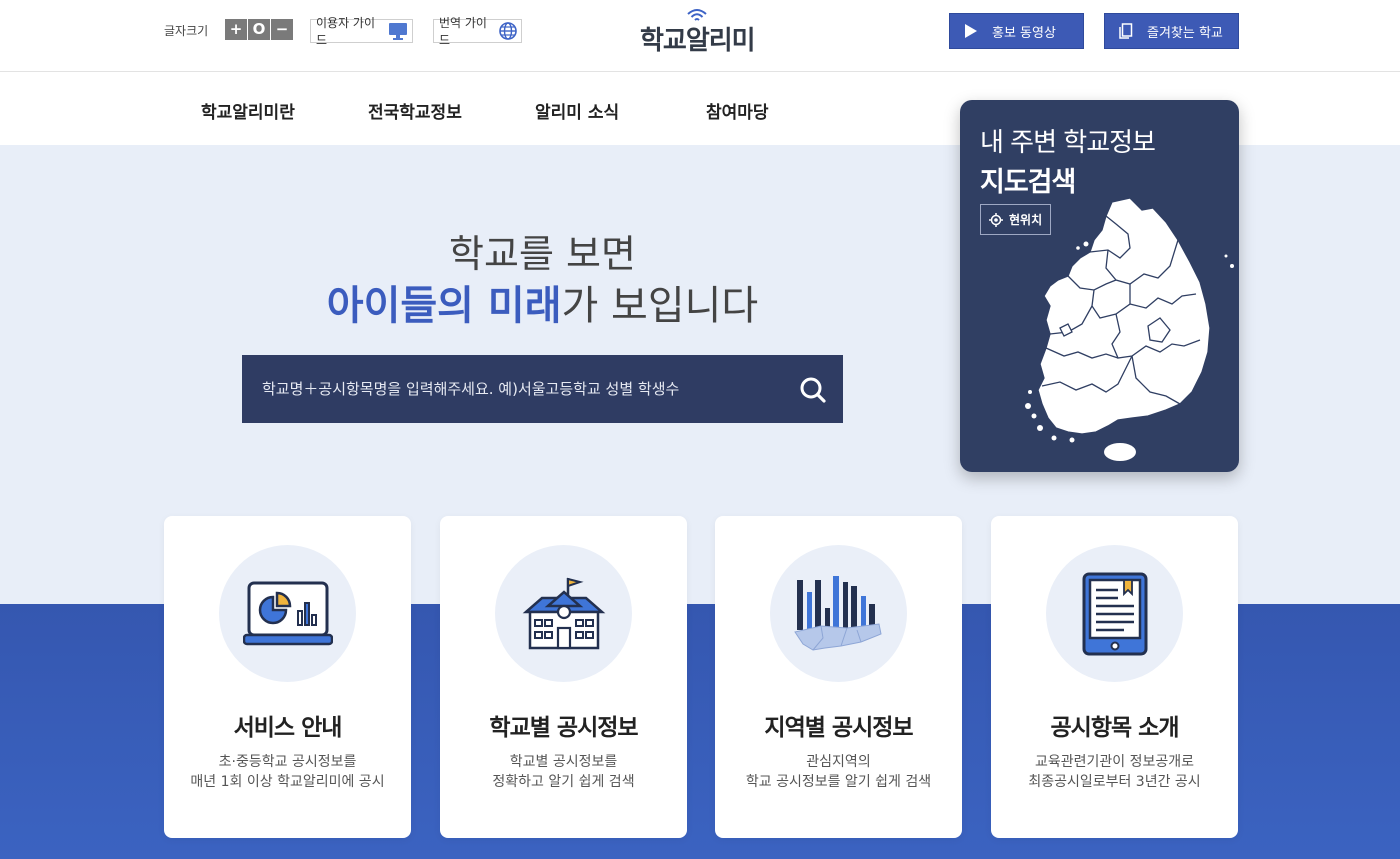  Describe the element at coordinates (398, 31) in the screenshot. I see `monitor-icon` at that location.